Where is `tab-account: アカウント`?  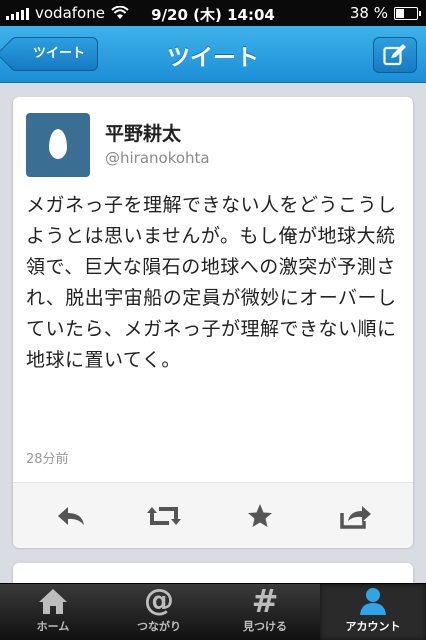 tab-account: アカウント is located at coordinates (373, 612).